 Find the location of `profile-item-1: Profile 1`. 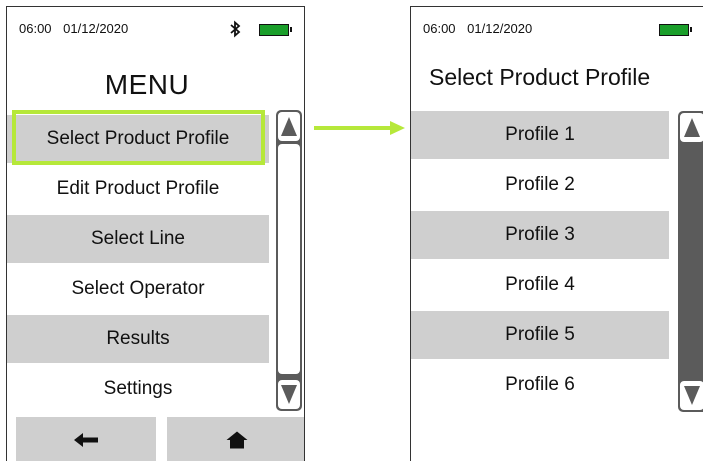

profile-item-1: Profile 1 is located at coordinates (540, 135).